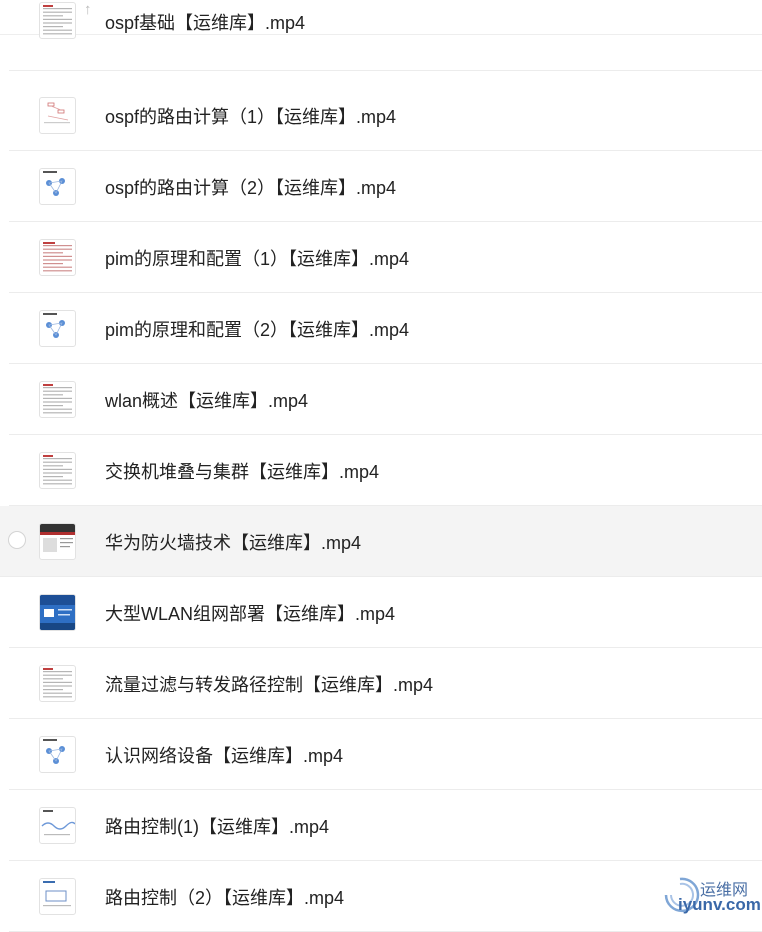  I want to click on file-name: 认识网络设备【运维库】.mp4, so click(224, 755).